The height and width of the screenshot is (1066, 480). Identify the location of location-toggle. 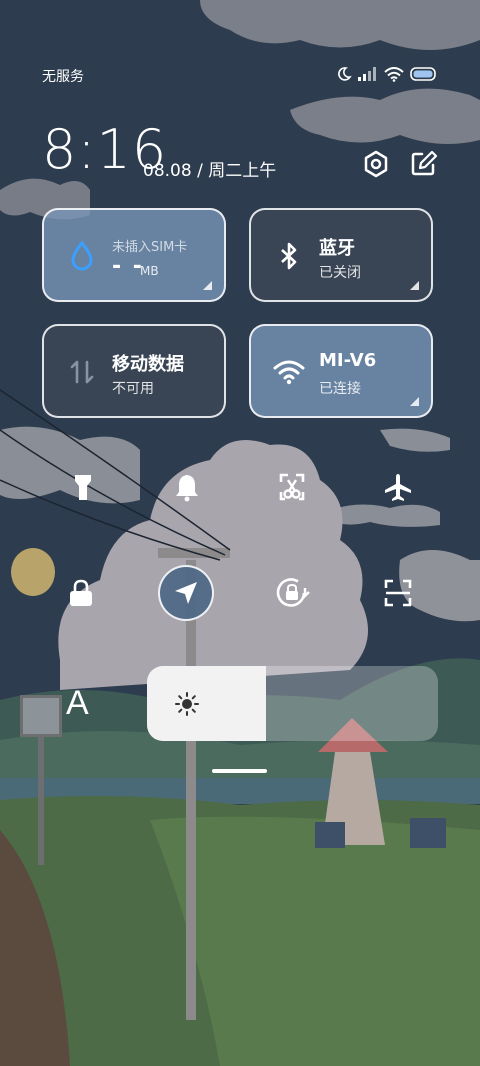
(186, 593).